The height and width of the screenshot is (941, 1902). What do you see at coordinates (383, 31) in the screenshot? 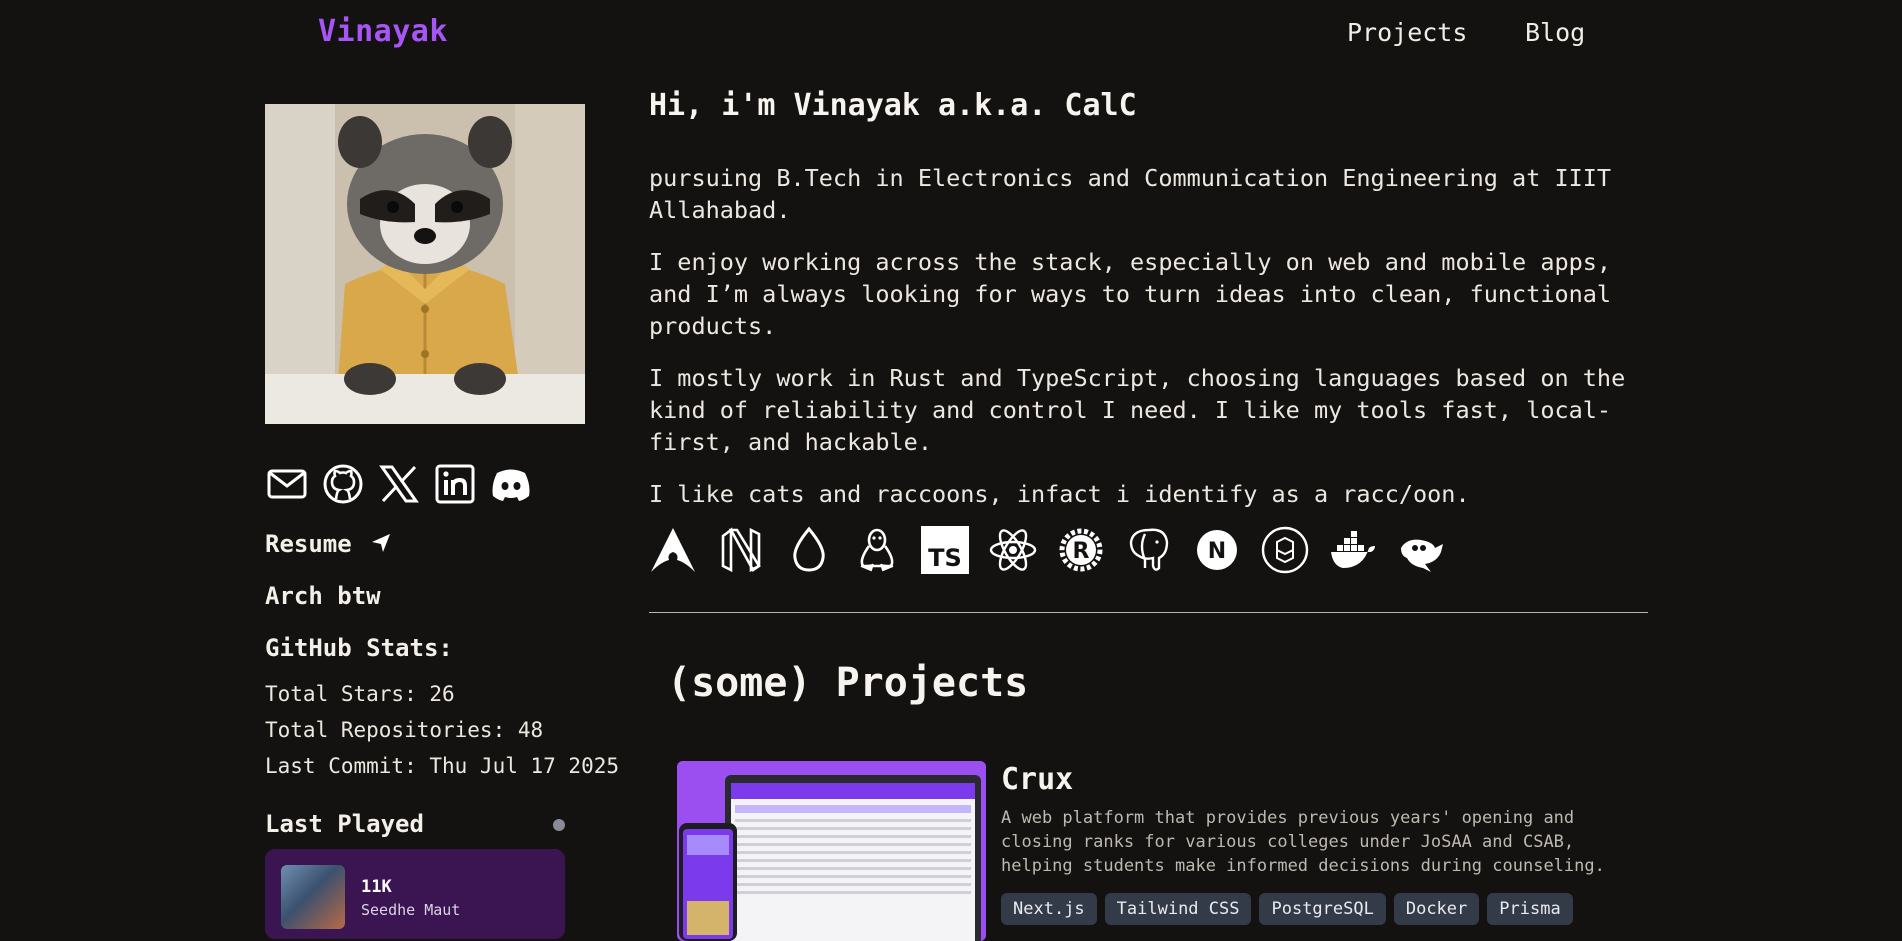
I see `brand-logo: Vinayak` at bounding box center [383, 31].